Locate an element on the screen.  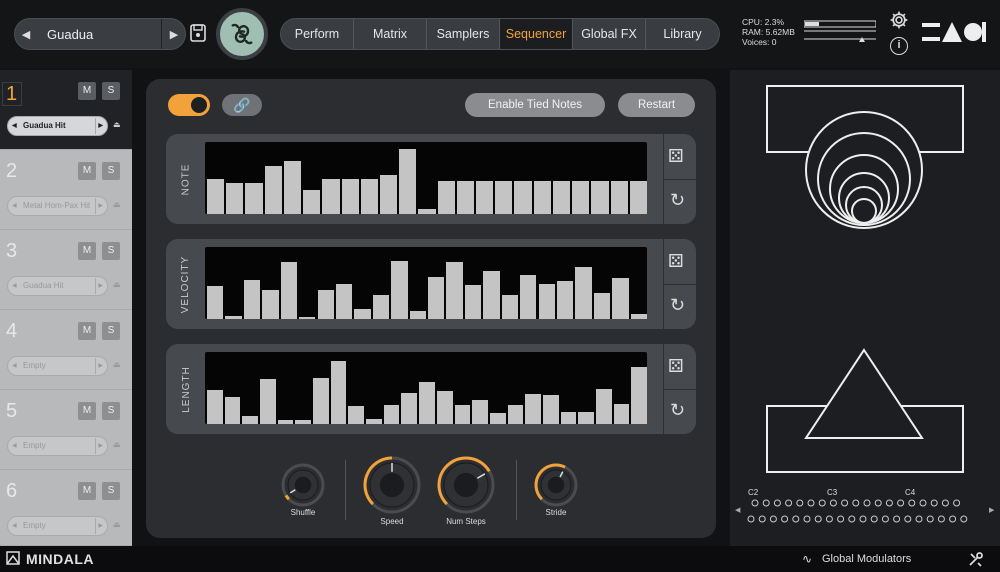
sampler-slot-3: 3 M S ◀ Guadua Hit ▶ ⏏ is located at coordinates (66, 270).